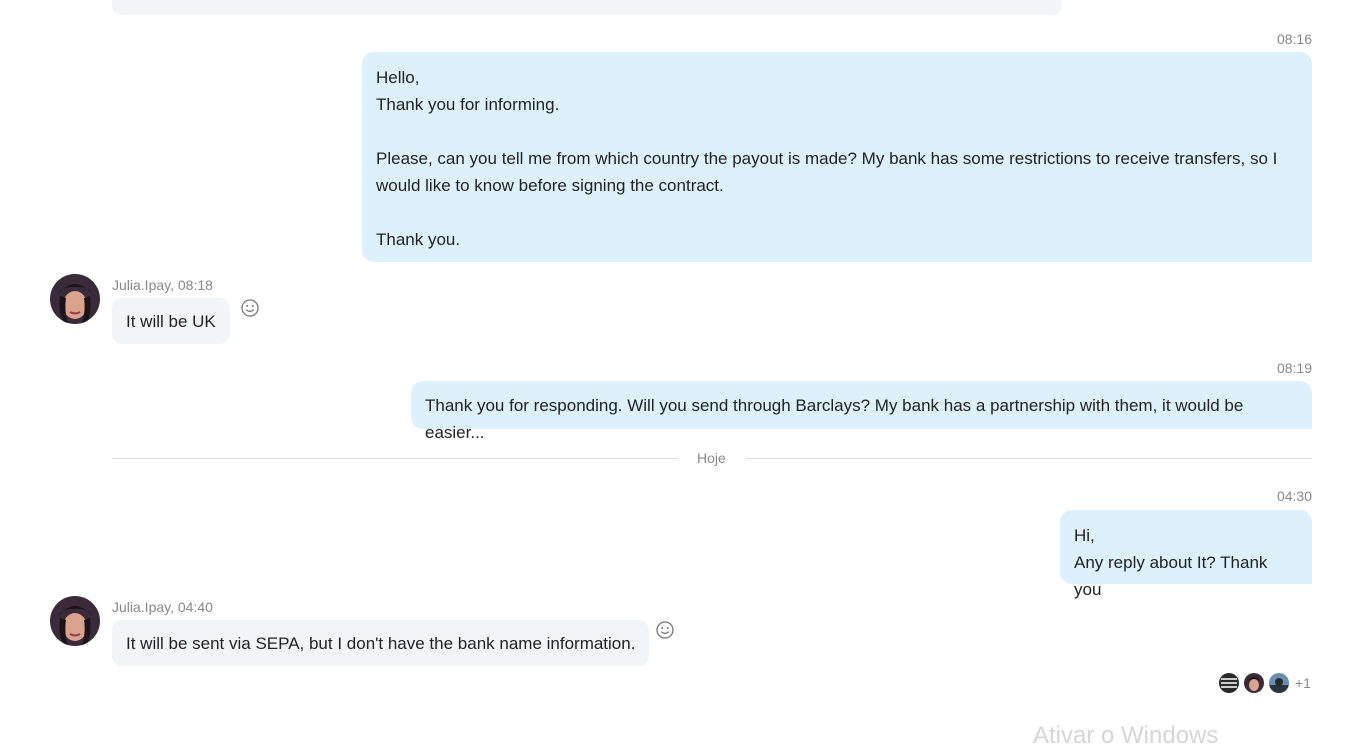  What do you see at coordinates (1294, 39) in the screenshot?
I see `message-time: 08:16` at bounding box center [1294, 39].